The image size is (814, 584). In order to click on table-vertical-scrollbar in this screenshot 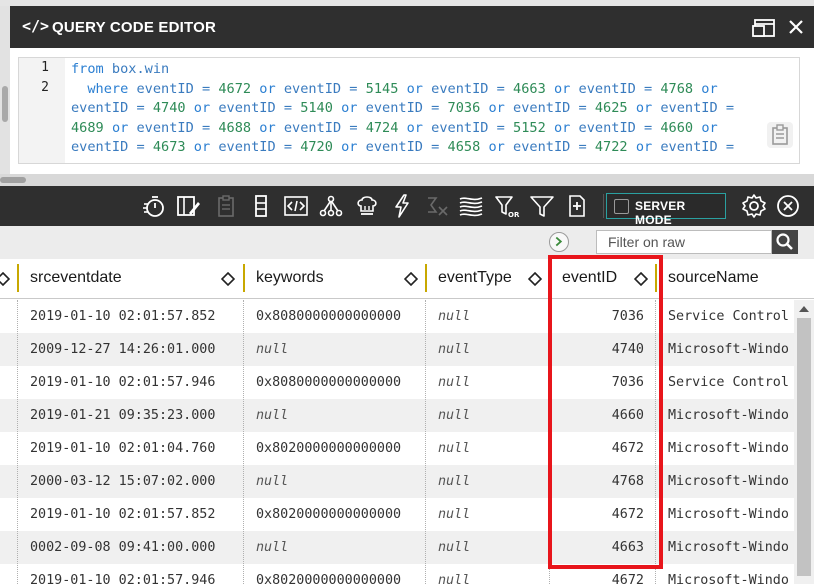, I will do `click(804, 442)`.